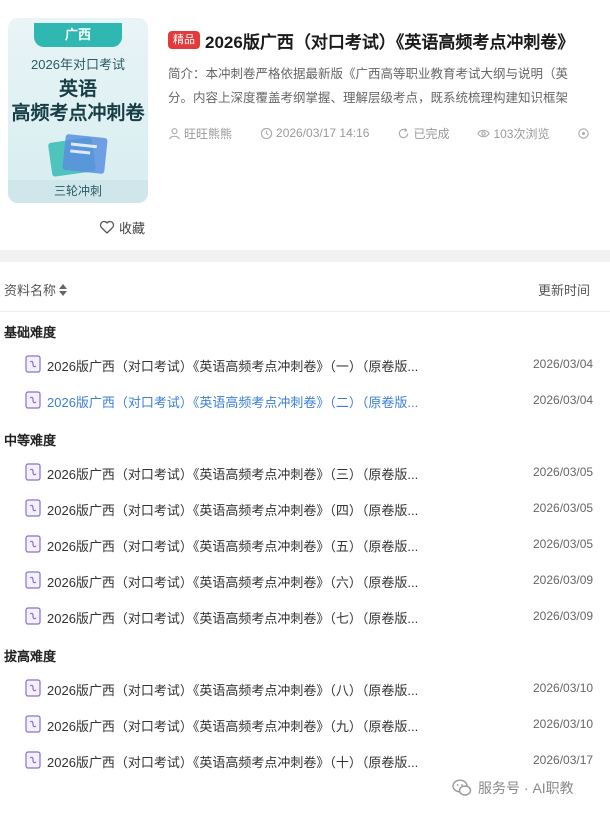 The image size is (610, 813). I want to click on completion-status: 已完成, so click(423, 133).